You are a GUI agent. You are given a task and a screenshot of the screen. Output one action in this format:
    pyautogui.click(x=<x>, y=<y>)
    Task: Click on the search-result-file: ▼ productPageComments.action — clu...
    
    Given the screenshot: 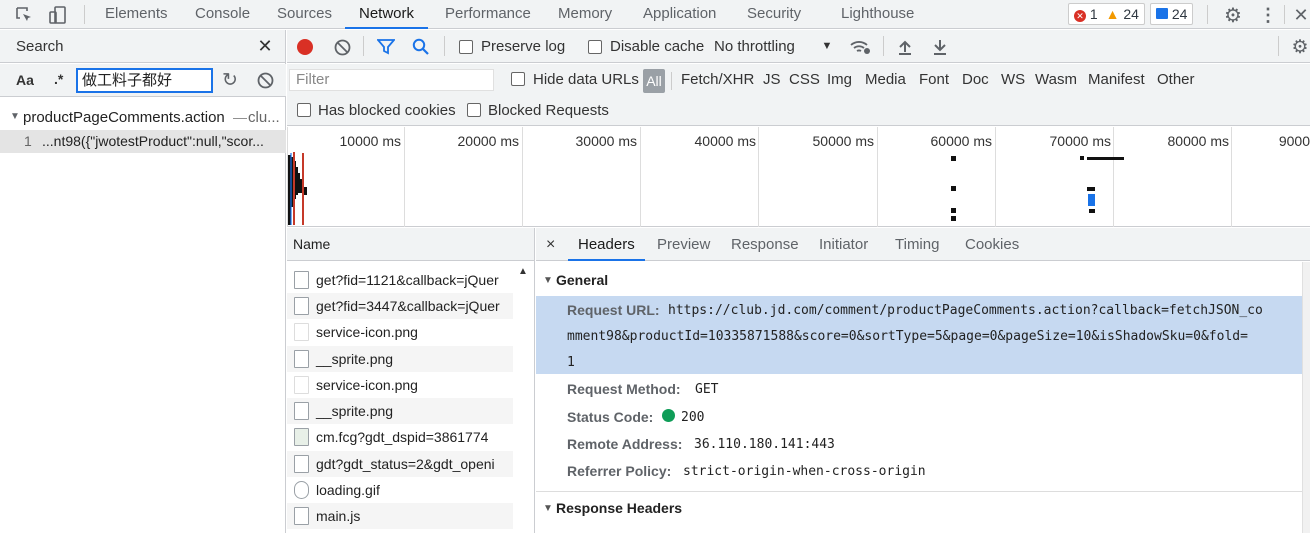 What is the action you would take?
    pyautogui.click(x=143, y=119)
    